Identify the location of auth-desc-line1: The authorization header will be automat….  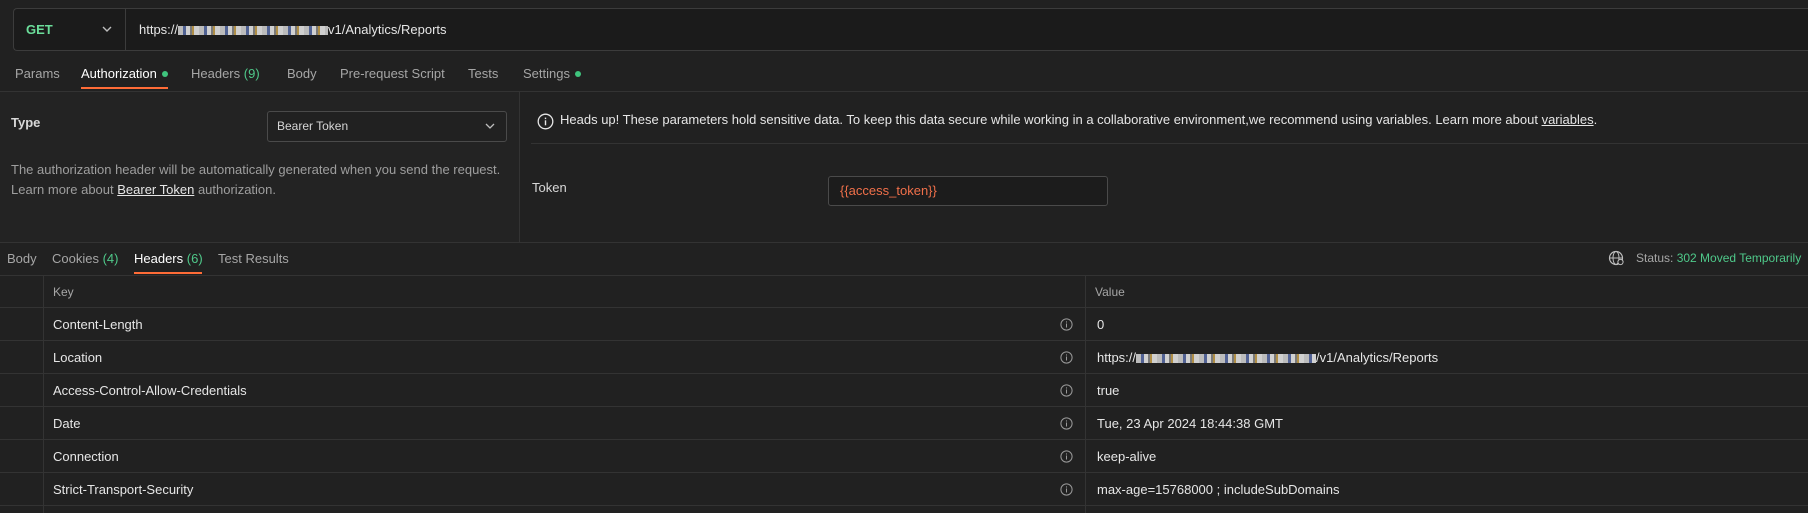
(256, 169).